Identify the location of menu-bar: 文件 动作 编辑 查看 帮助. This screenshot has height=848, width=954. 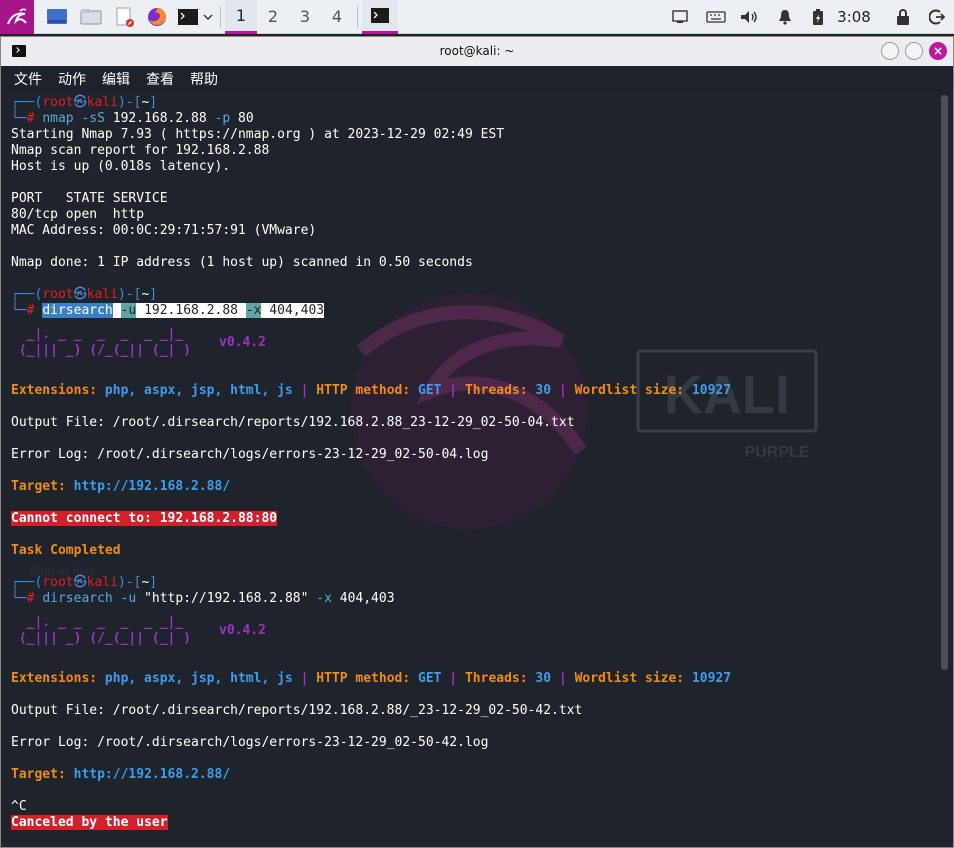
(477, 78).